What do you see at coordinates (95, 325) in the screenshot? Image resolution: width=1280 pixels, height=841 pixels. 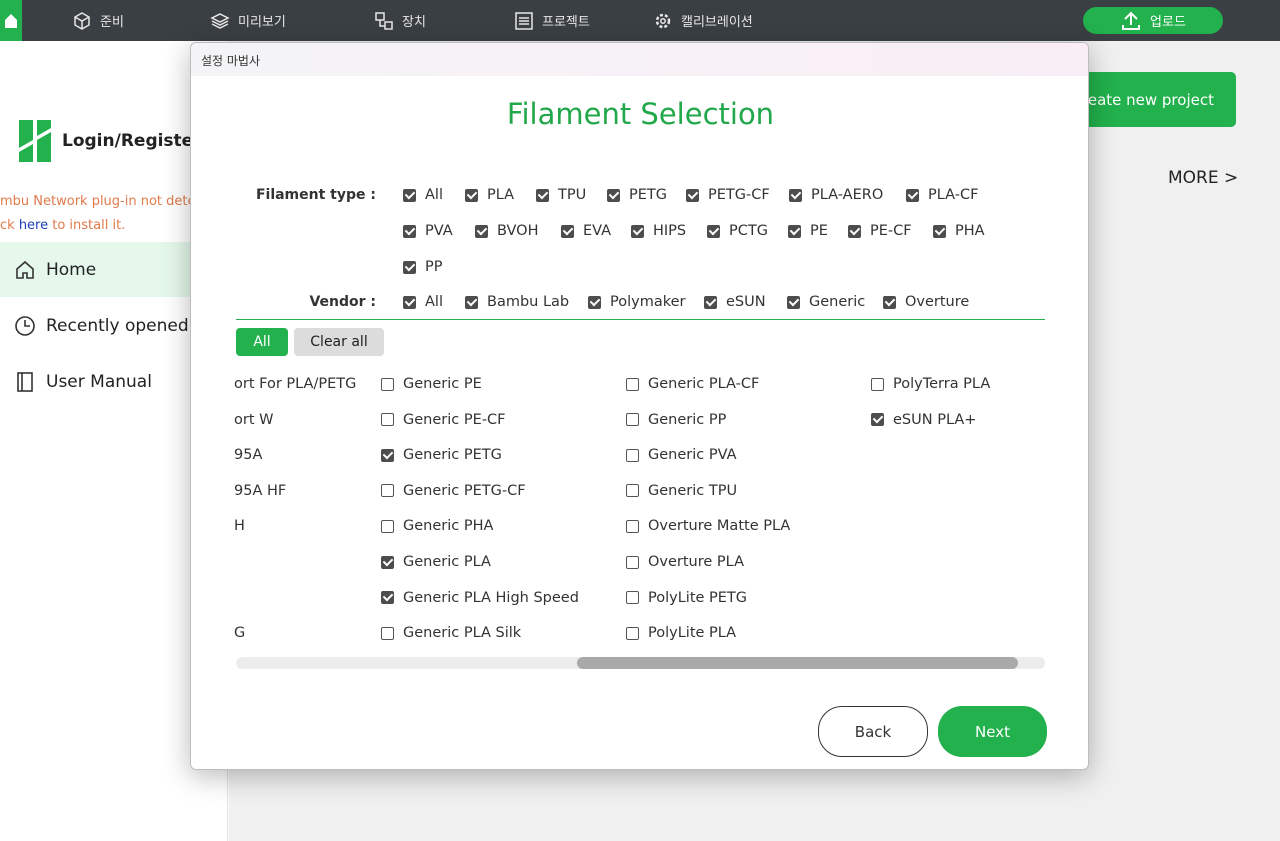 I see `sidebar-item-recently-opened: Recently opened` at bounding box center [95, 325].